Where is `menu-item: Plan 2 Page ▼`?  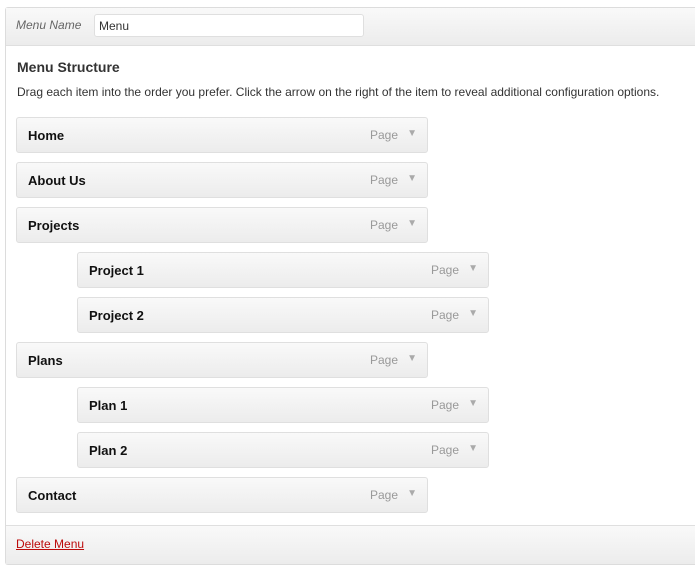 menu-item: Plan 2 Page ▼ is located at coordinates (283, 450).